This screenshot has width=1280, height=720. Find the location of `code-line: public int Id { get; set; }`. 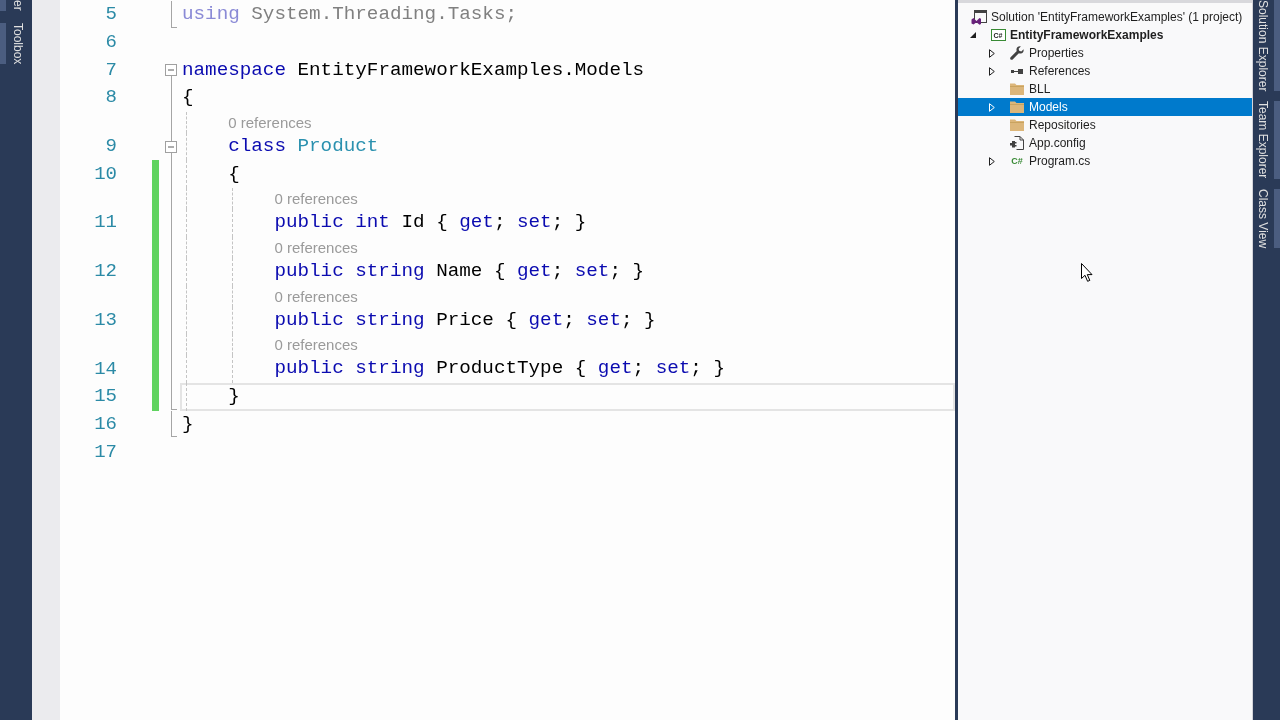

code-line: public int Id { get; set; } is located at coordinates (430, 223).